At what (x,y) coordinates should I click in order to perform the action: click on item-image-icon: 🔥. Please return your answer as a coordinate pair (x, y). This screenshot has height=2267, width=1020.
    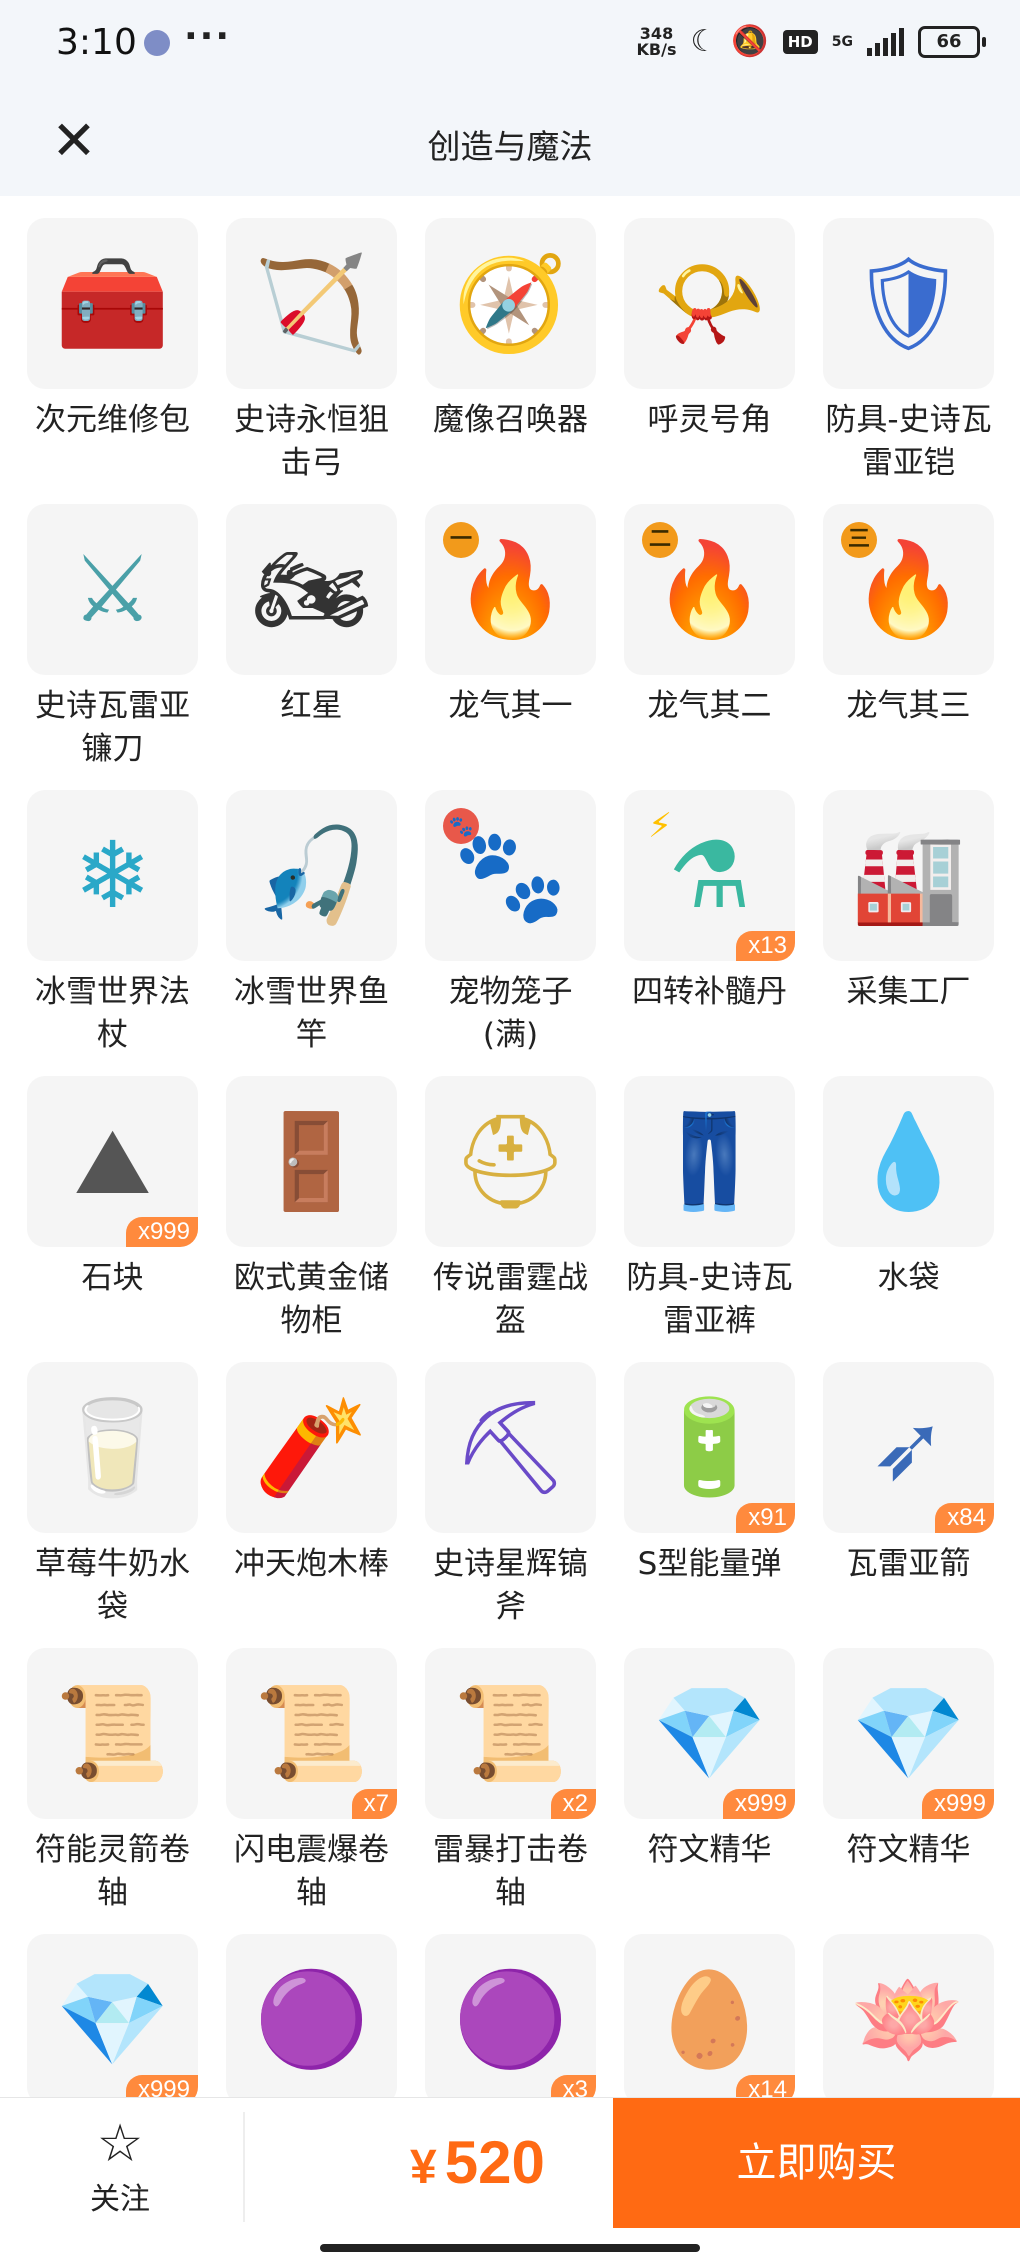
    Looking at the image, I should click on (908, 589).